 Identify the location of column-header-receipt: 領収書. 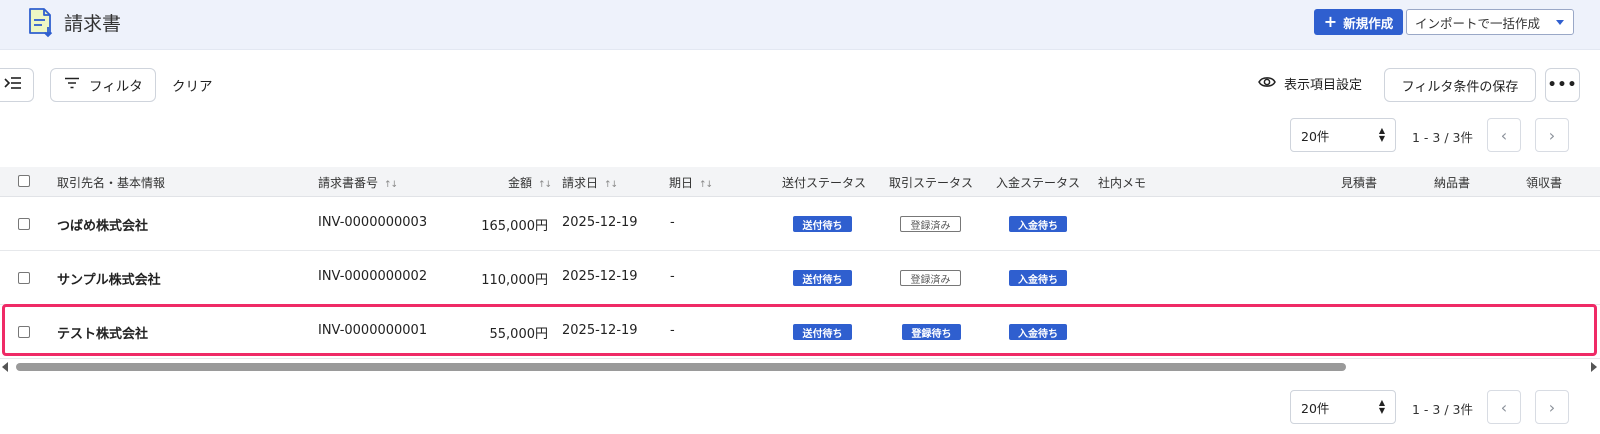
(1544, 183).